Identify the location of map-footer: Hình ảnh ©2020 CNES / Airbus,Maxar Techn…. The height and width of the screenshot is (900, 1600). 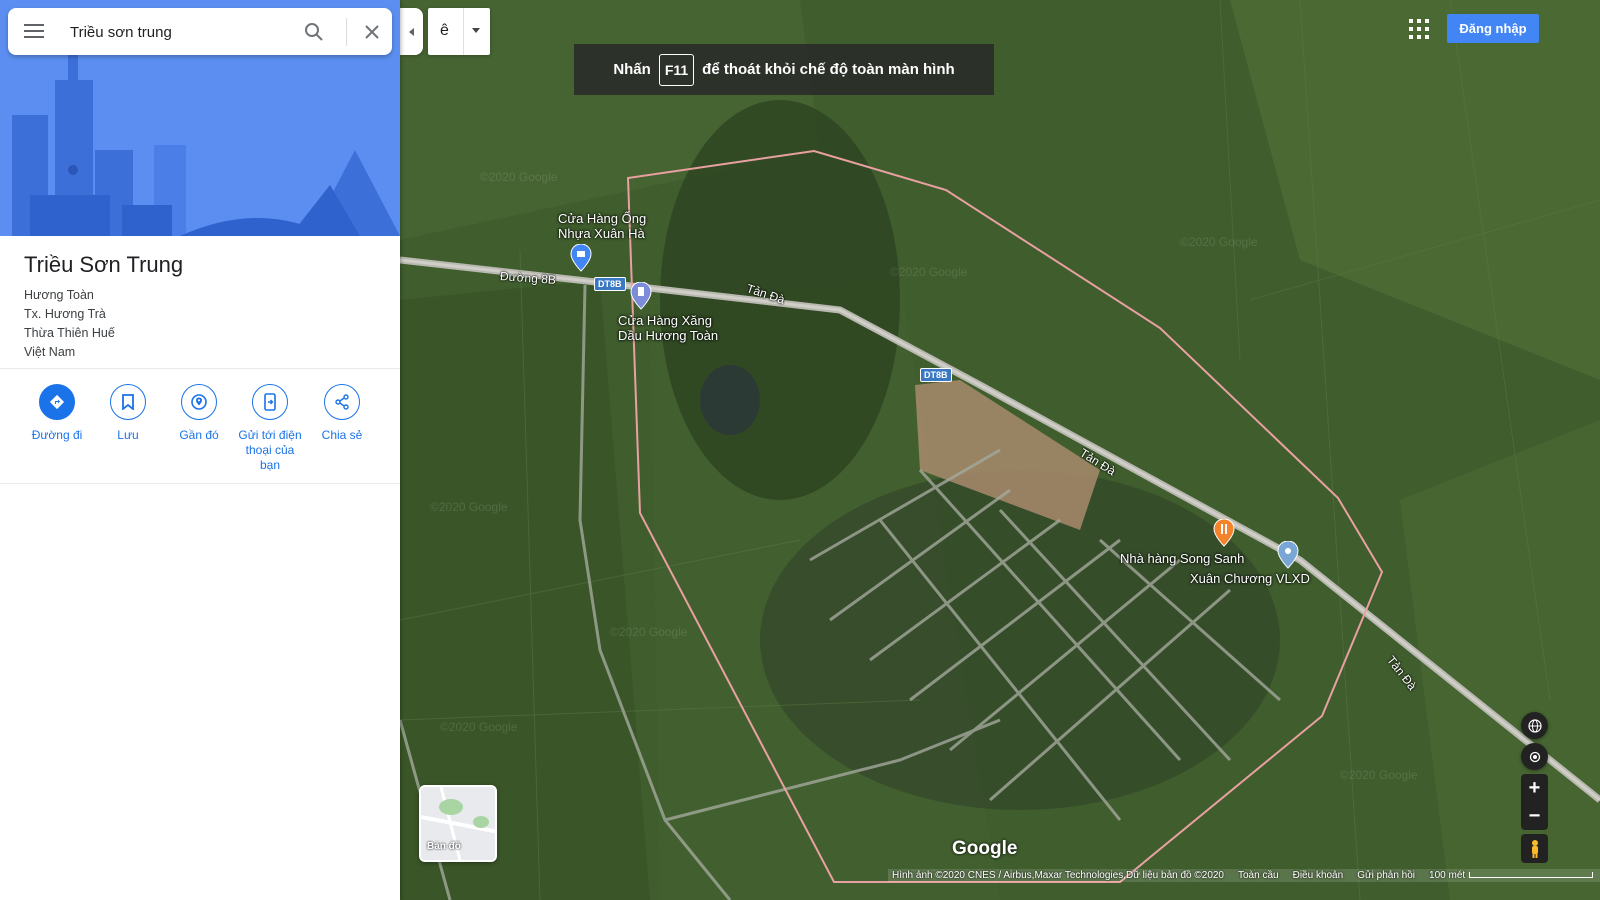
(1244, 875).